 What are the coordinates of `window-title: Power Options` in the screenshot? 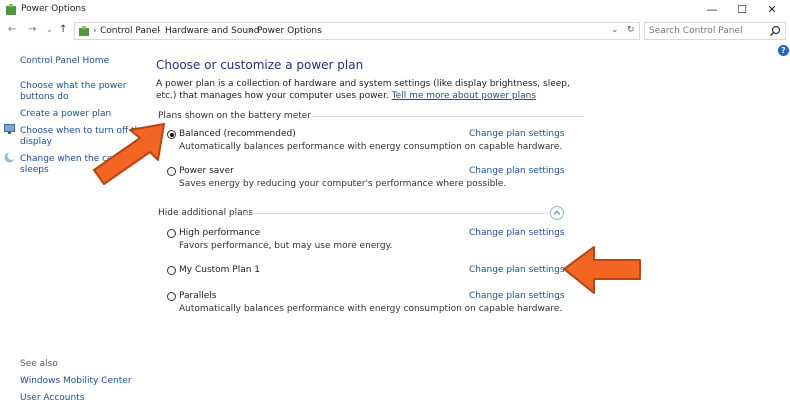 It's located at (53, 9).